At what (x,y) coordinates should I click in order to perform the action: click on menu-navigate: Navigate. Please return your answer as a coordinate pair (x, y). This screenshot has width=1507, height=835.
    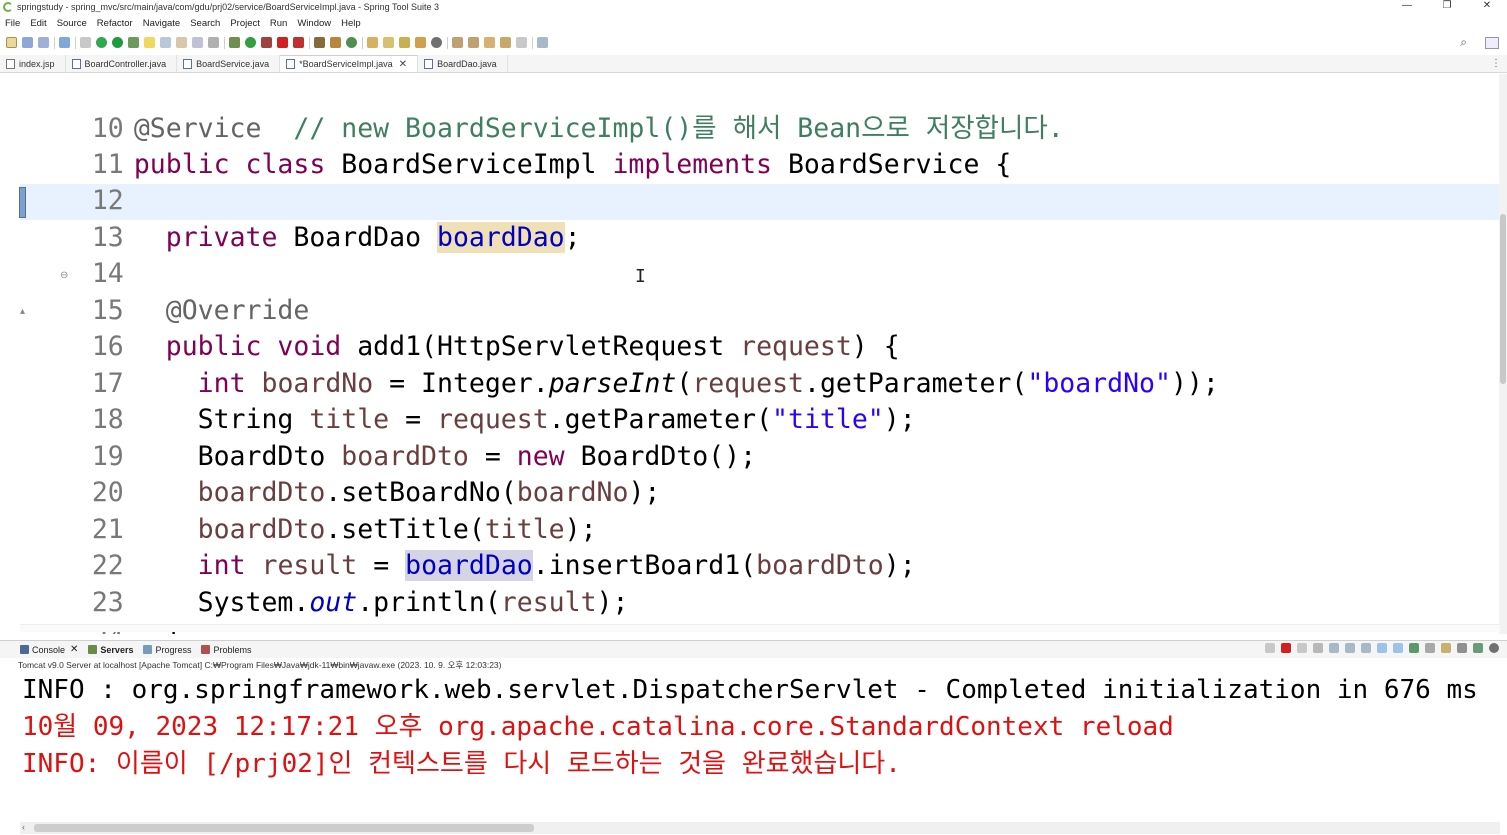
    Looking at the image, I should click on (162, 23).